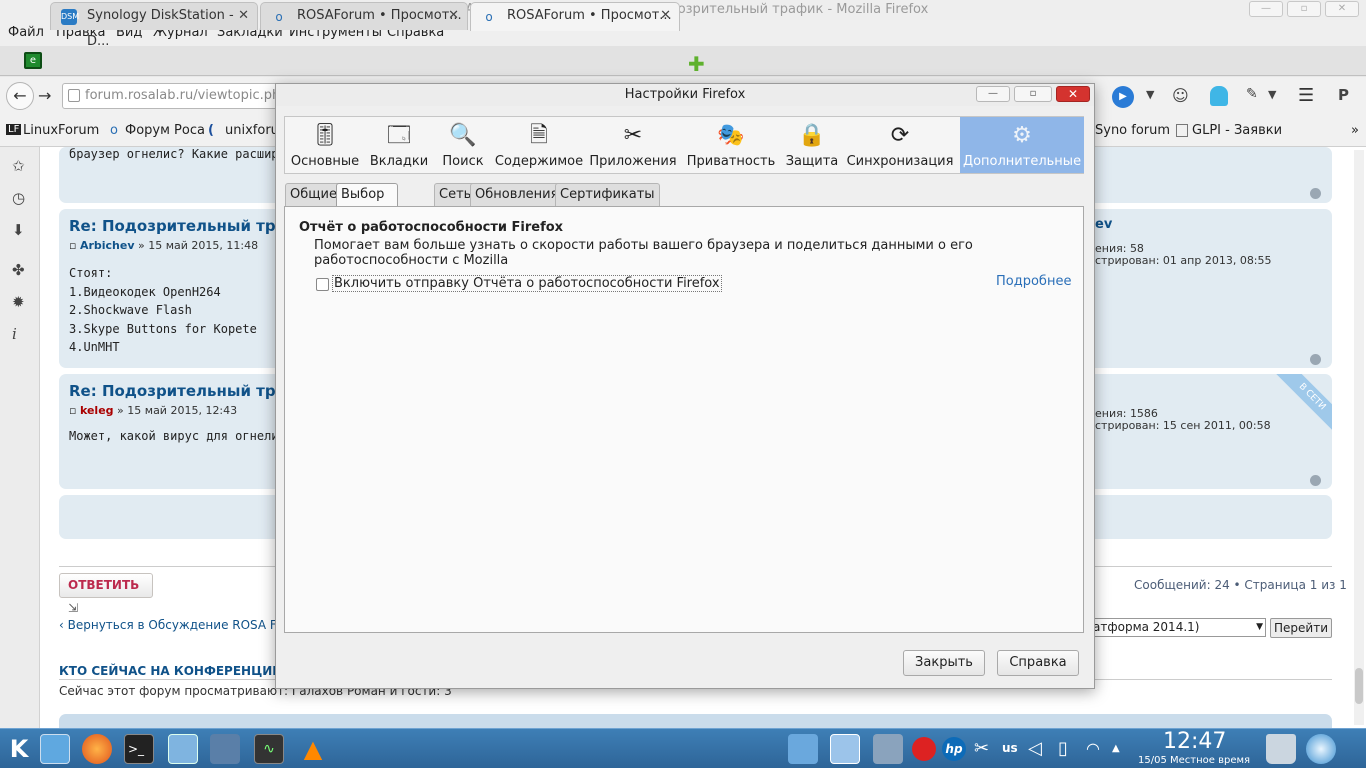 The width and height of the screenshot is (1366, 768). I want to click on settings-tray-icon, so click(888, 749).